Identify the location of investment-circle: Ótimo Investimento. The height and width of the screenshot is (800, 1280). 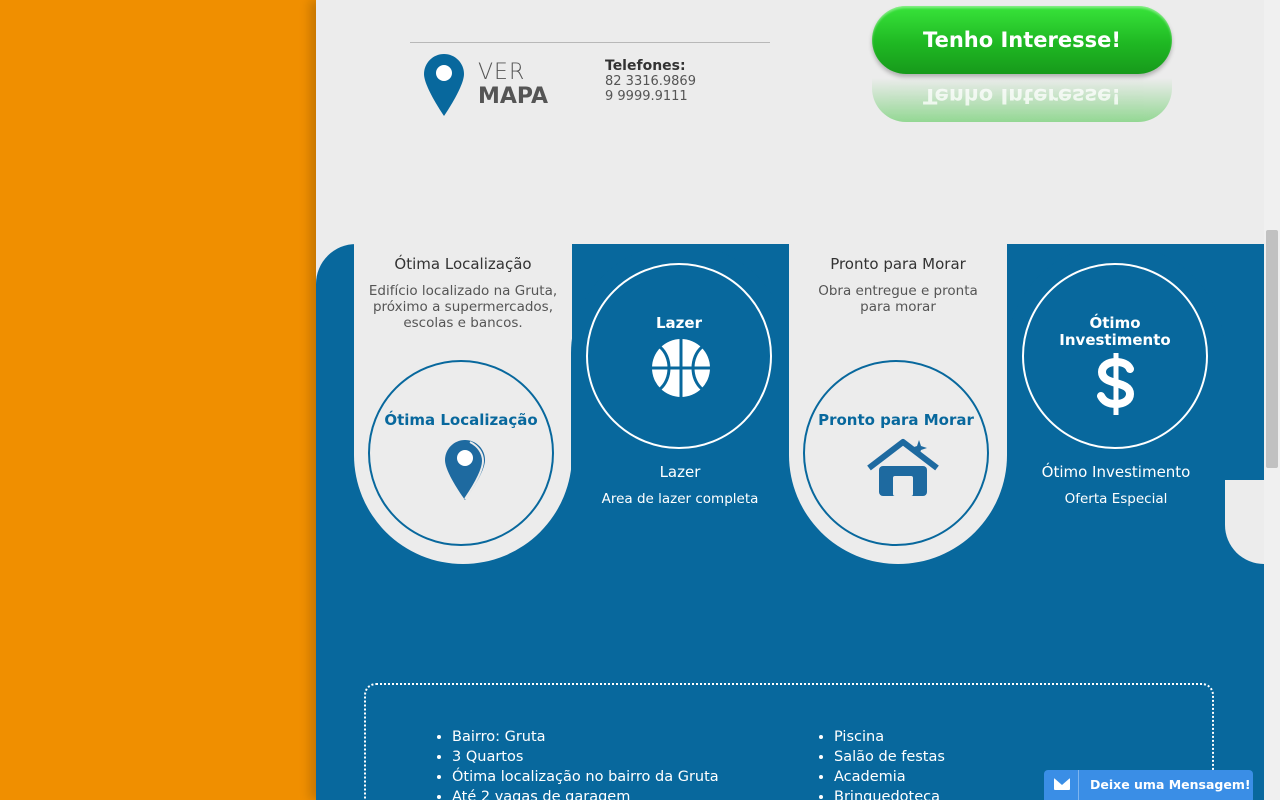
(1115, 356).